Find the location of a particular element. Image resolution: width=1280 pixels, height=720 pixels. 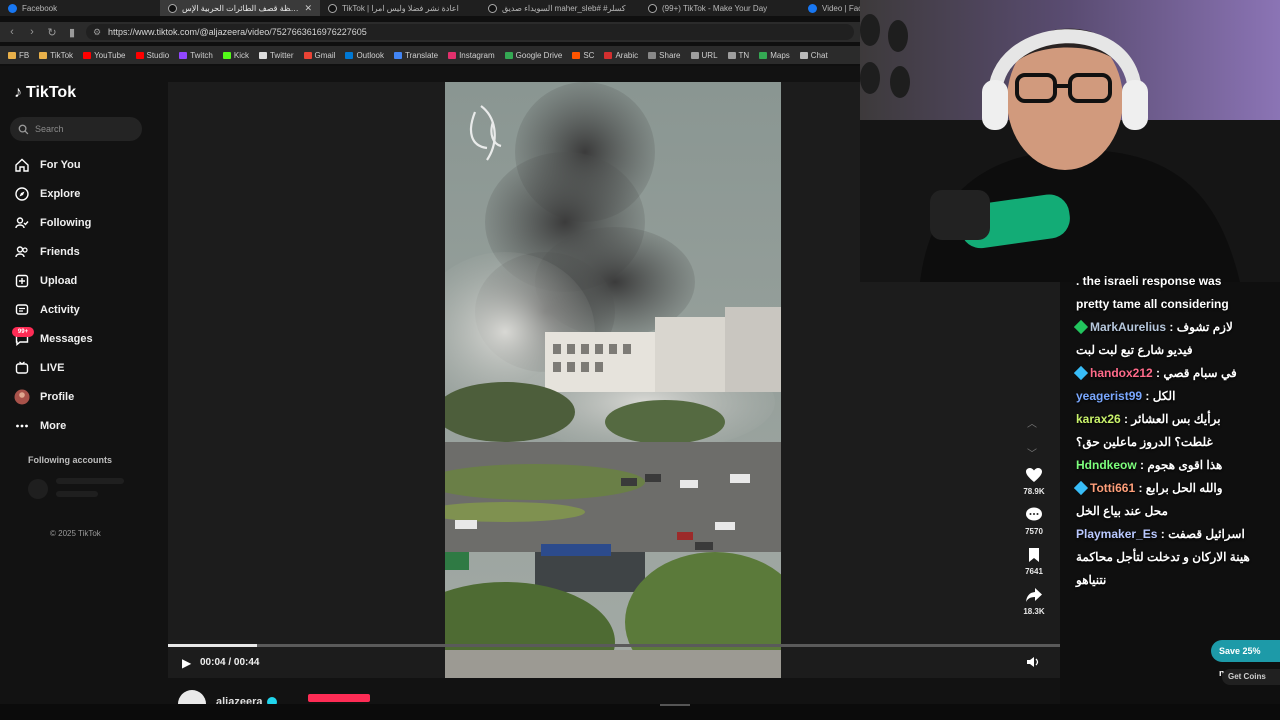

sidebar-item-label: Upload is located at coordinates (59, 280).